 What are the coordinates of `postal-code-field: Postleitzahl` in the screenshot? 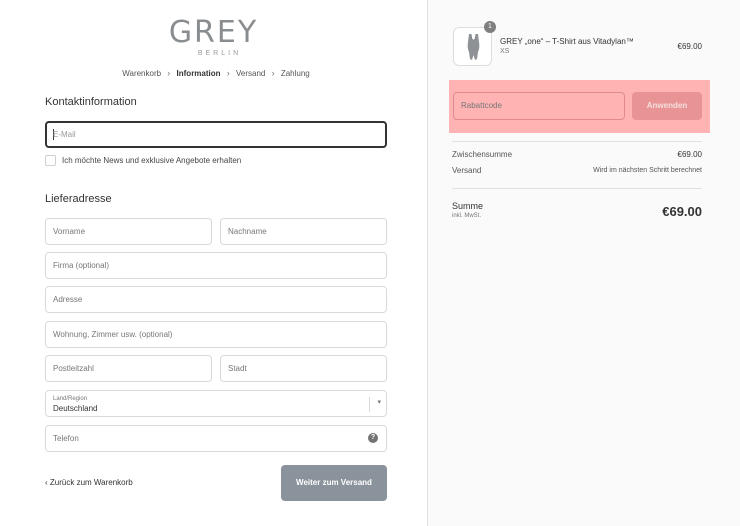 It's located at (128, 368).